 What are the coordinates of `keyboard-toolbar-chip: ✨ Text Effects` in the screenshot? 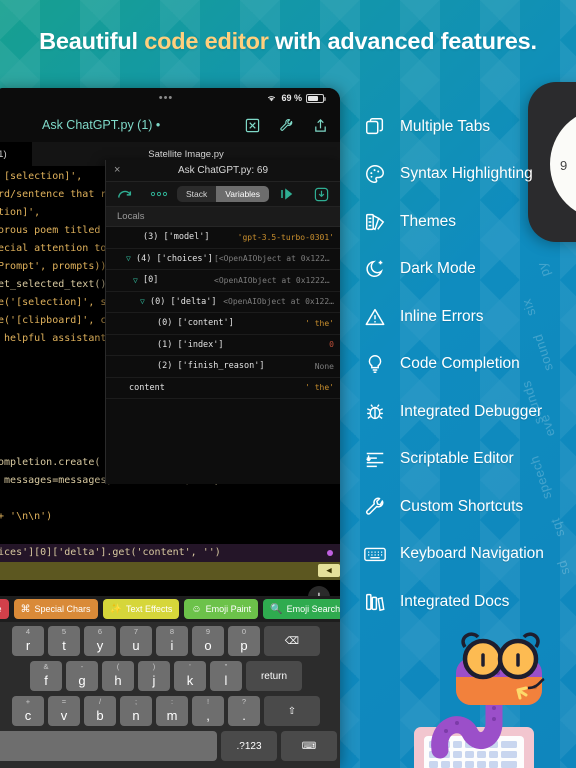 It's located at (141, 609).